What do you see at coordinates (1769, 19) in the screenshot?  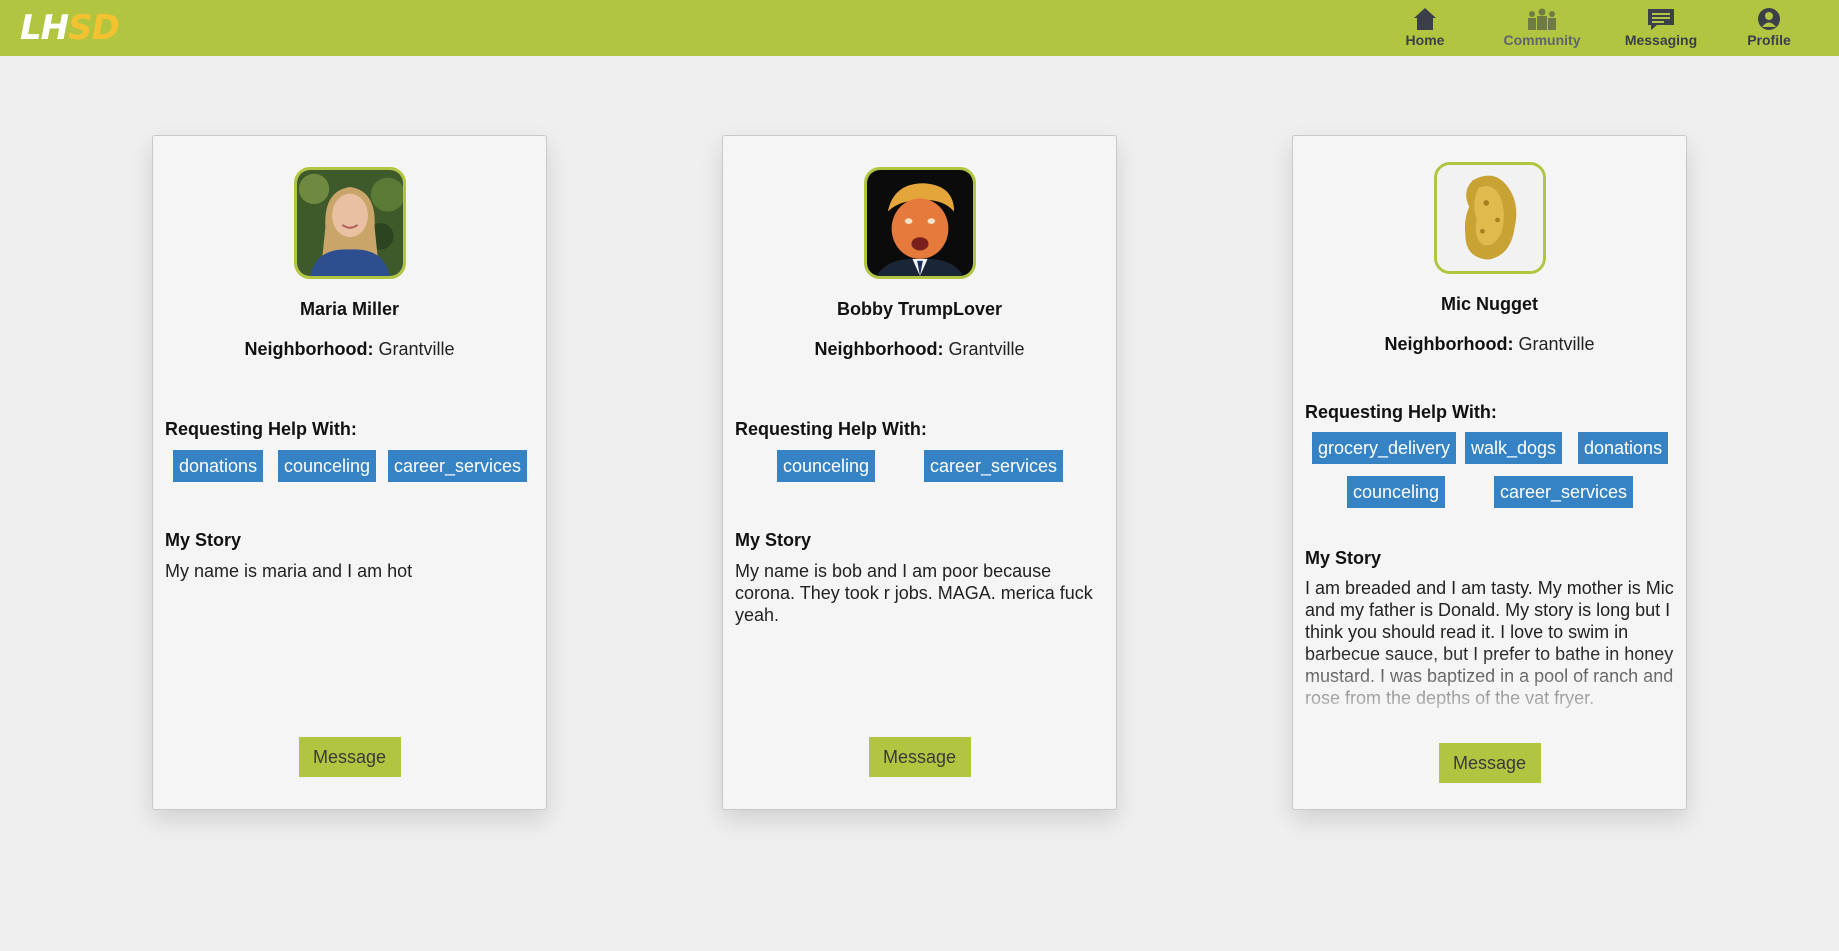 I see `profile-icon` at bounding box center [1769, 19].